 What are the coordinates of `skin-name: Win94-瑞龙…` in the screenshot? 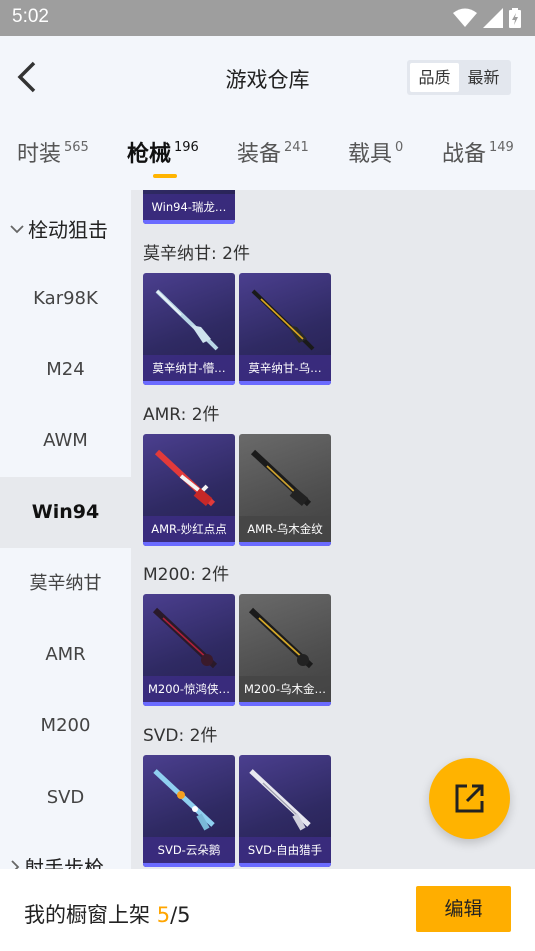 It's located at (189, 207).